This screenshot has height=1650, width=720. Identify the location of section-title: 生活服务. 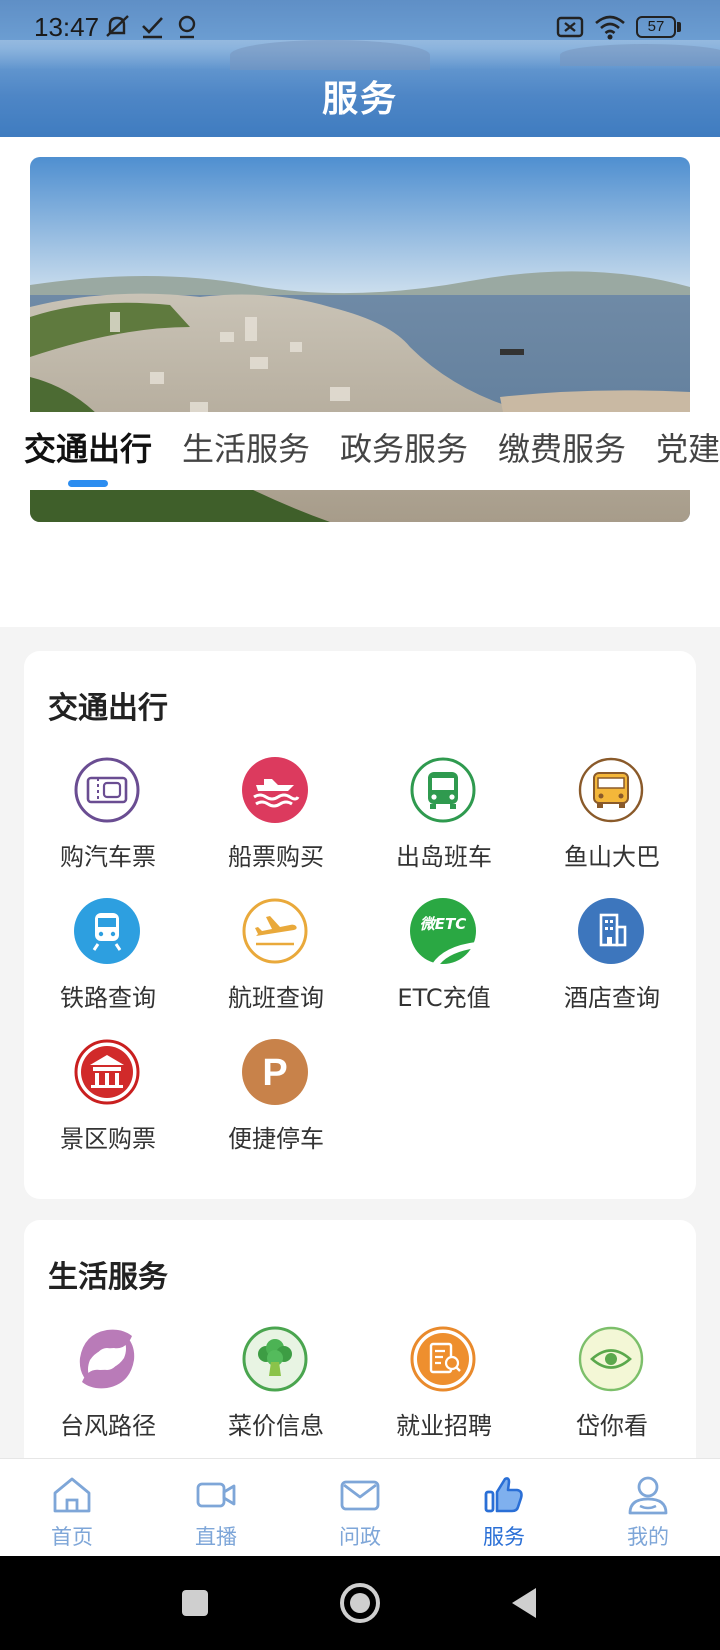
(108, 1277).